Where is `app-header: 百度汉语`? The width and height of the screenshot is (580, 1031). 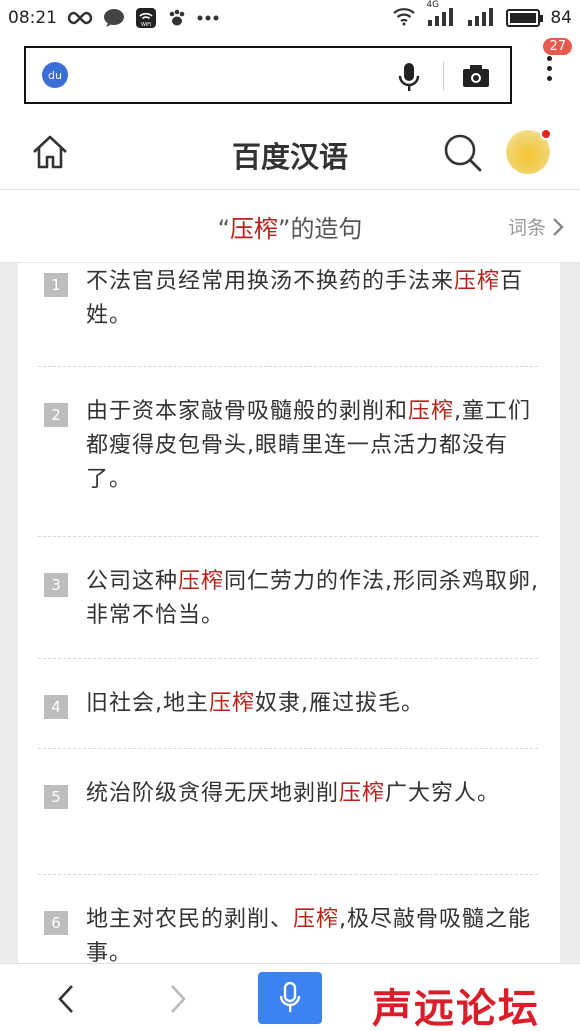 app-header: 百度汉语 is located at coordinates (290, 153).